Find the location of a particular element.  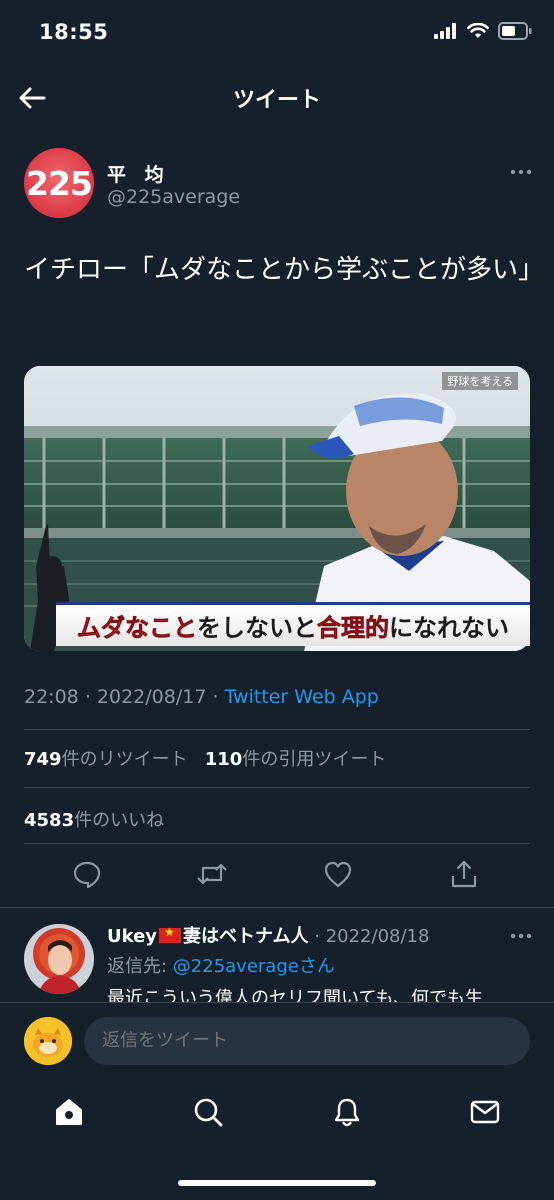

tweet-text: イチロー「ムダなことから学ぶことが多い」 is located at coordinates (284, 270).